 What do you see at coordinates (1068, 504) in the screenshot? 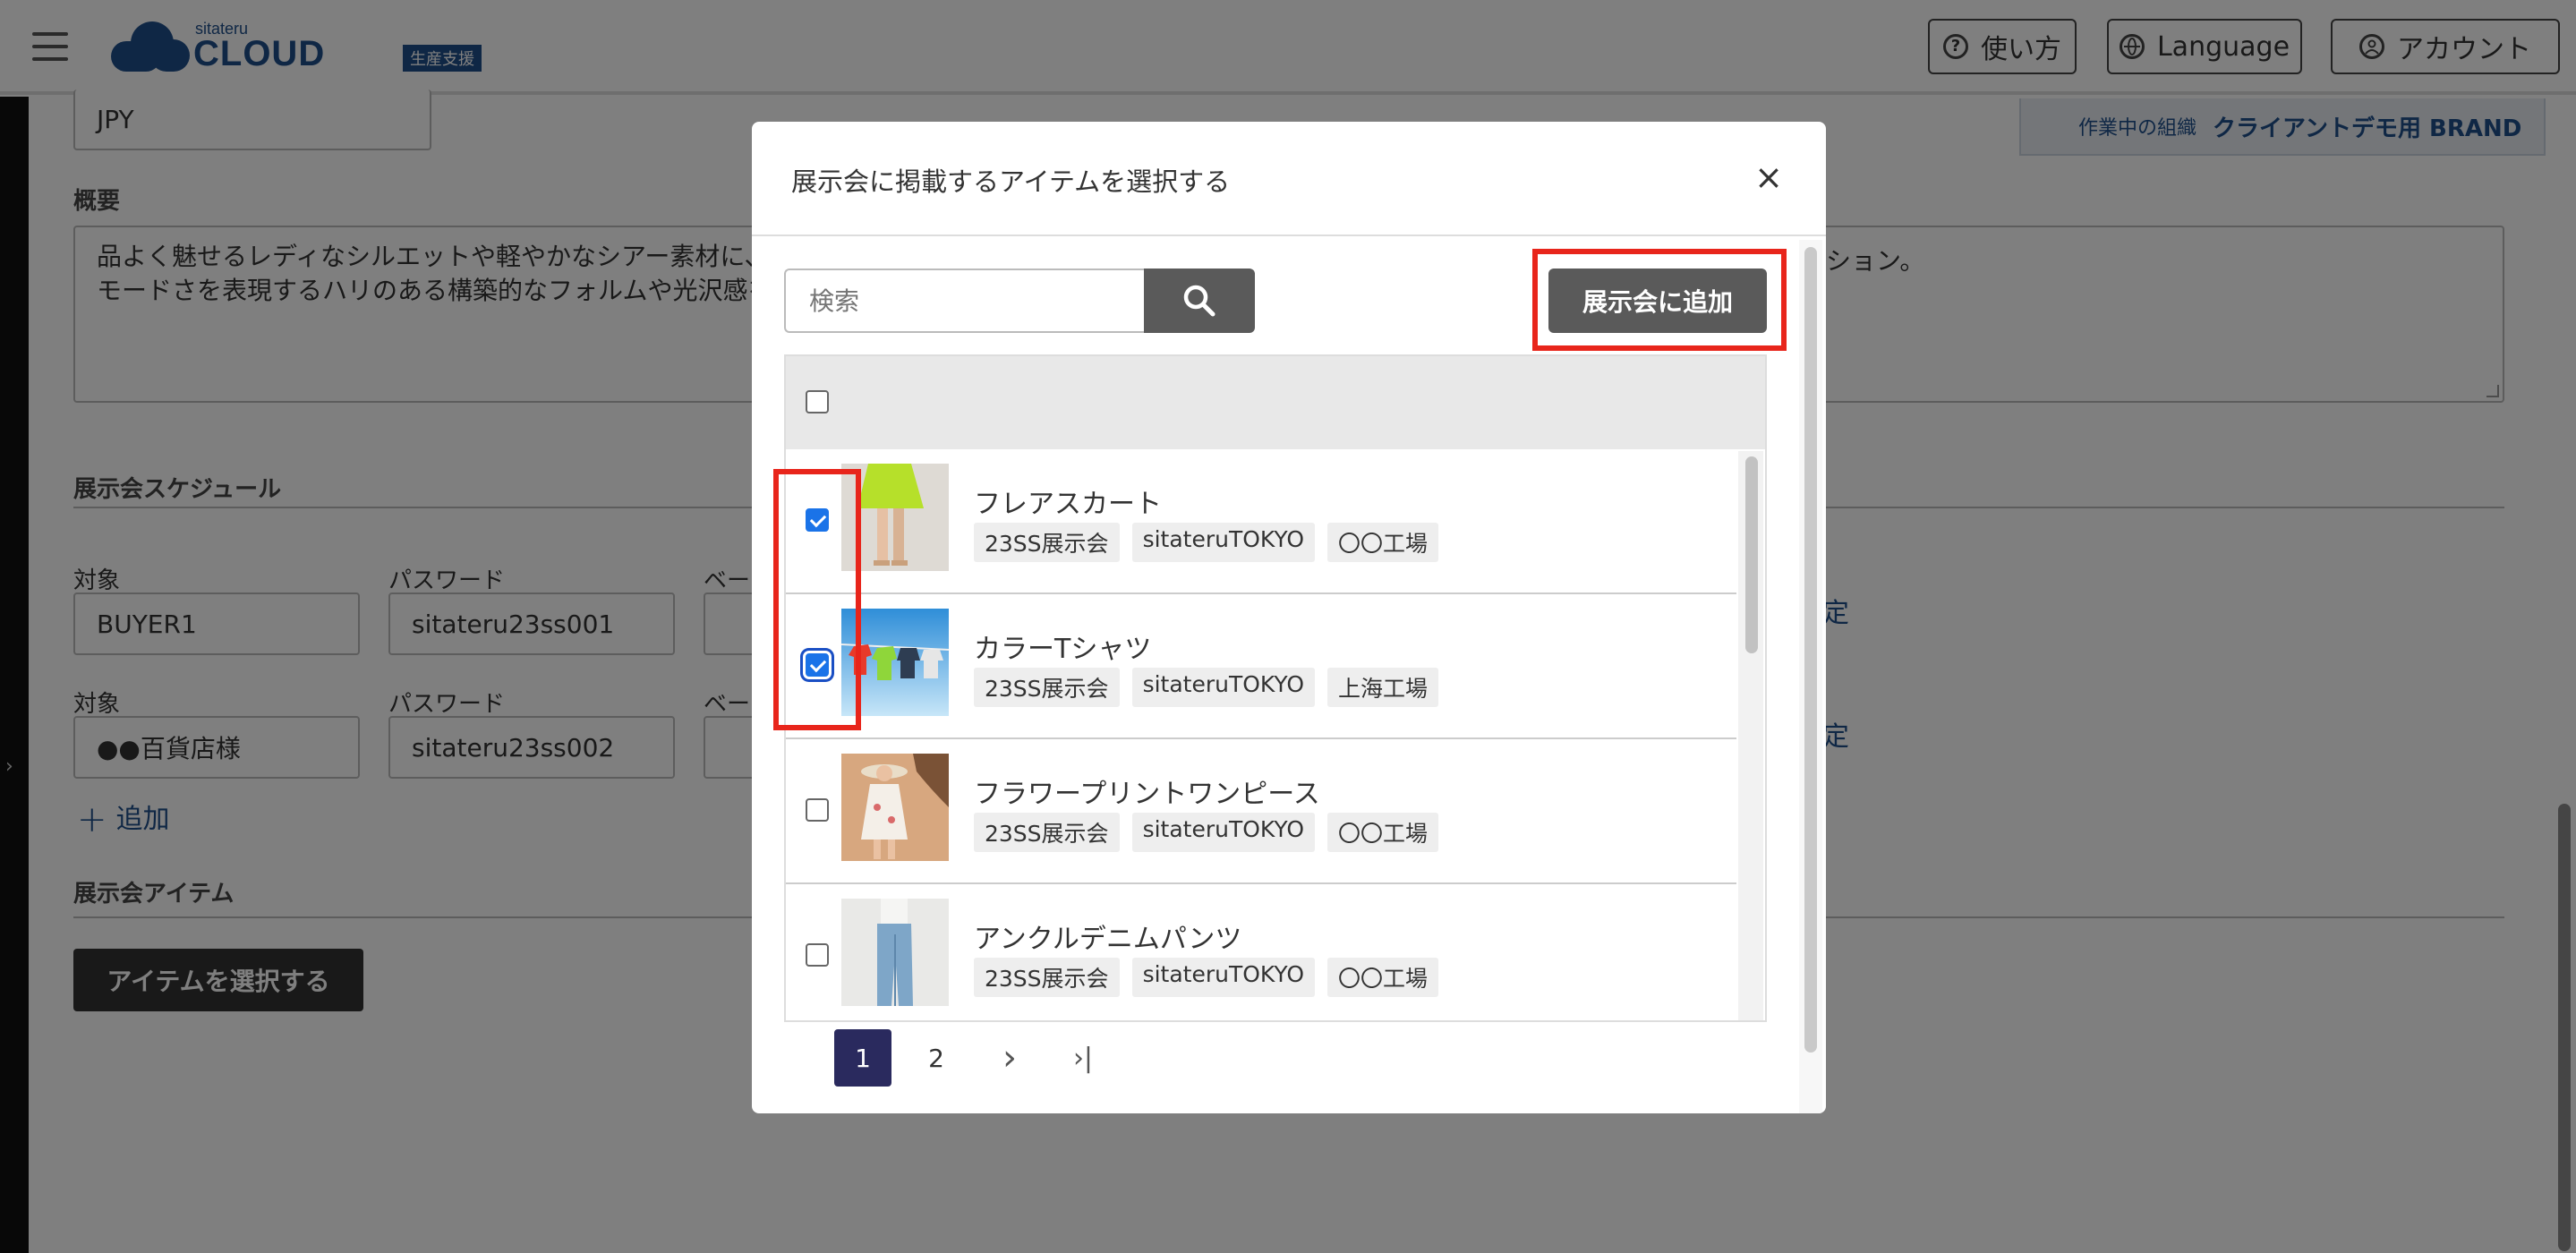
I see `item-name: フレアスカート` at bounding box center [1068, 504].